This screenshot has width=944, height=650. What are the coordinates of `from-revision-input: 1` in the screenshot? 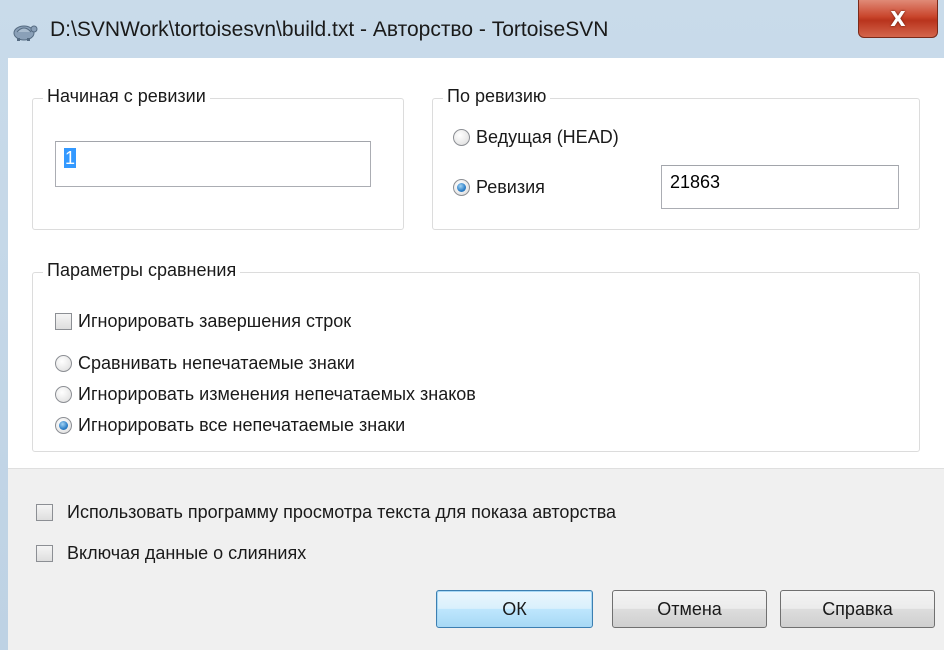 It's located at (213, 164).